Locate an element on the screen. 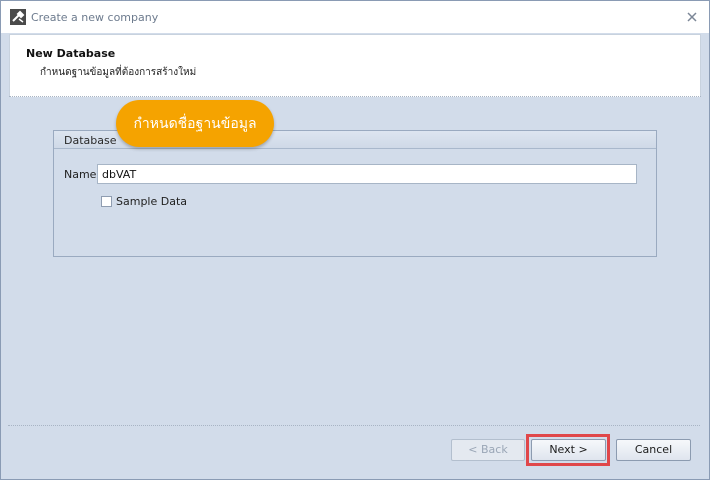 This screenshot has height=480, width=710. window-title: Create a new company is located at coordinates (95, 17).